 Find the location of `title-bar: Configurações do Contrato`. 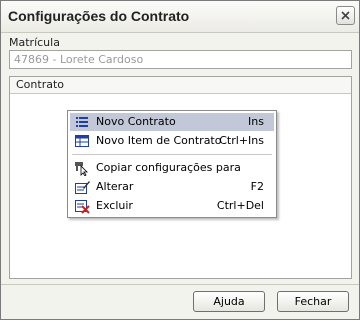

title-bar: Configurações do Contrato is located at coordinates (180, 16).